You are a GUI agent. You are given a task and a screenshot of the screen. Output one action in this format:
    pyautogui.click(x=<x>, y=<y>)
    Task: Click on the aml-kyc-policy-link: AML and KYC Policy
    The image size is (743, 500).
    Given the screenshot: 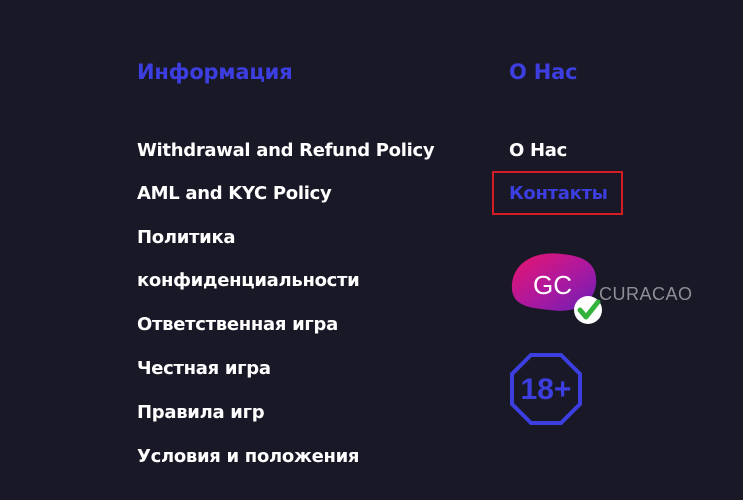 What is the action you would take?
    pyautogui.click(x=234, y=193)
    